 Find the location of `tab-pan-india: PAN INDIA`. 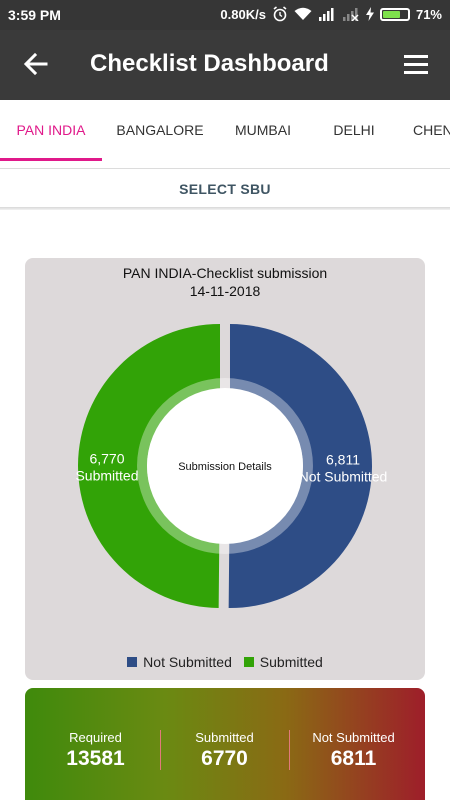

tab-pan-india: PAN INDIA is located at coordinates (51, 131).